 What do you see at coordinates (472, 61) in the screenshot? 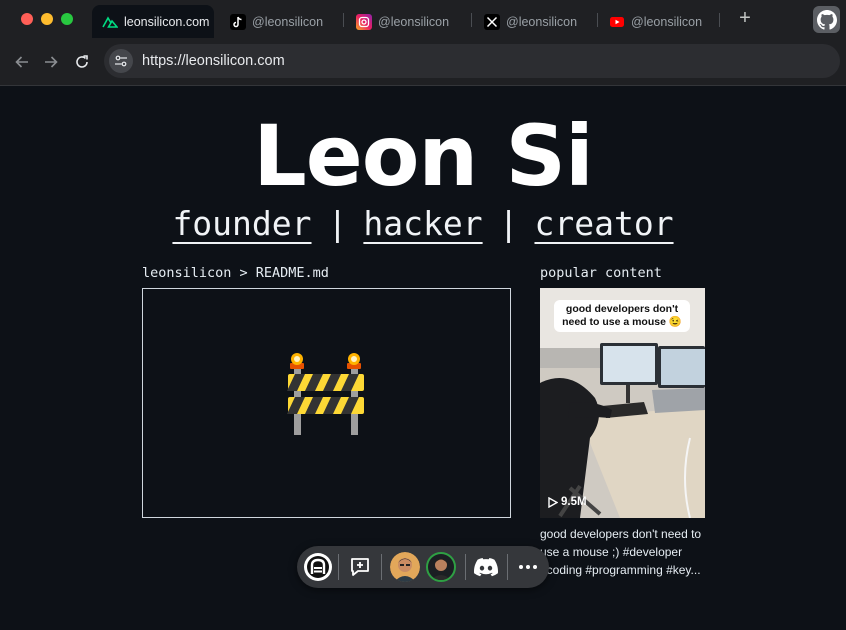
I see `address-bar: https://leonsilicon.com` at bounding box center [472, 61].